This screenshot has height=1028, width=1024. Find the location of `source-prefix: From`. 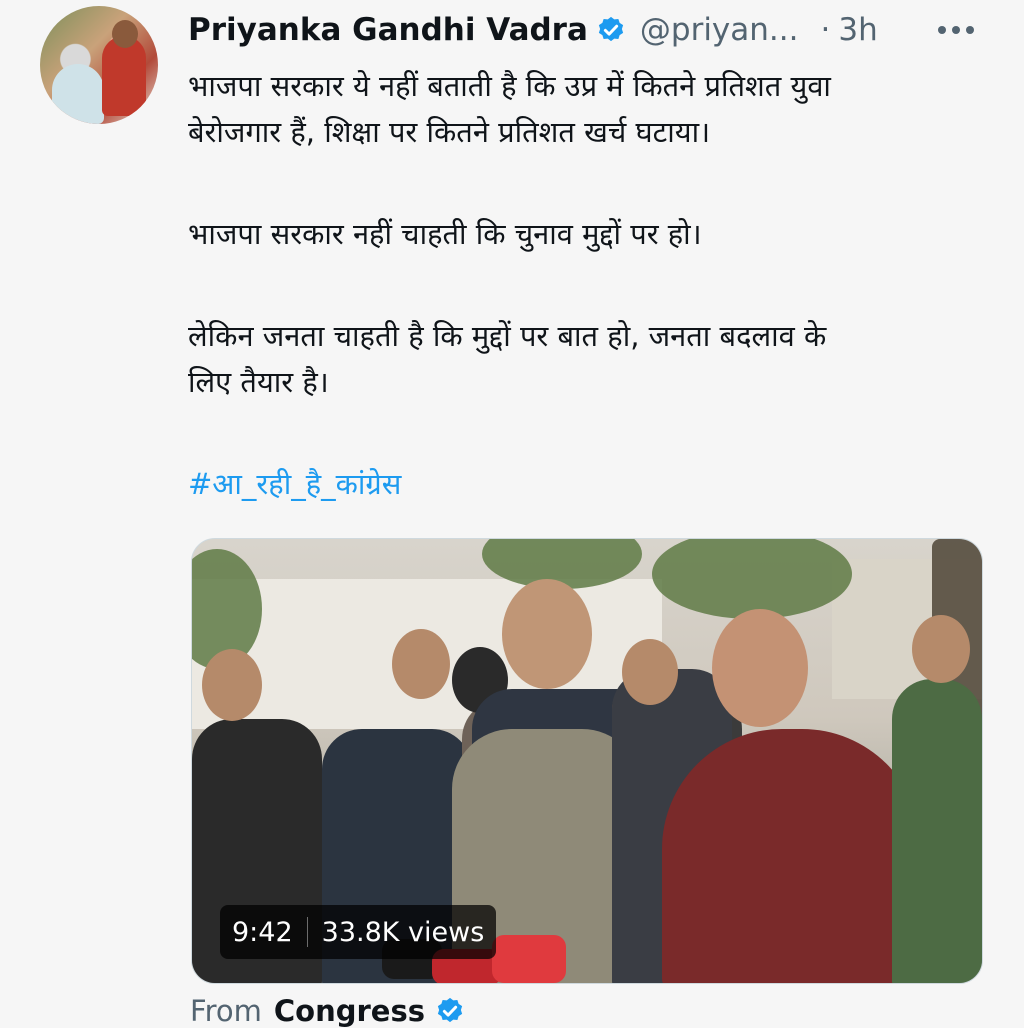

source-prefix: From is located at coordinates (226, 1011).